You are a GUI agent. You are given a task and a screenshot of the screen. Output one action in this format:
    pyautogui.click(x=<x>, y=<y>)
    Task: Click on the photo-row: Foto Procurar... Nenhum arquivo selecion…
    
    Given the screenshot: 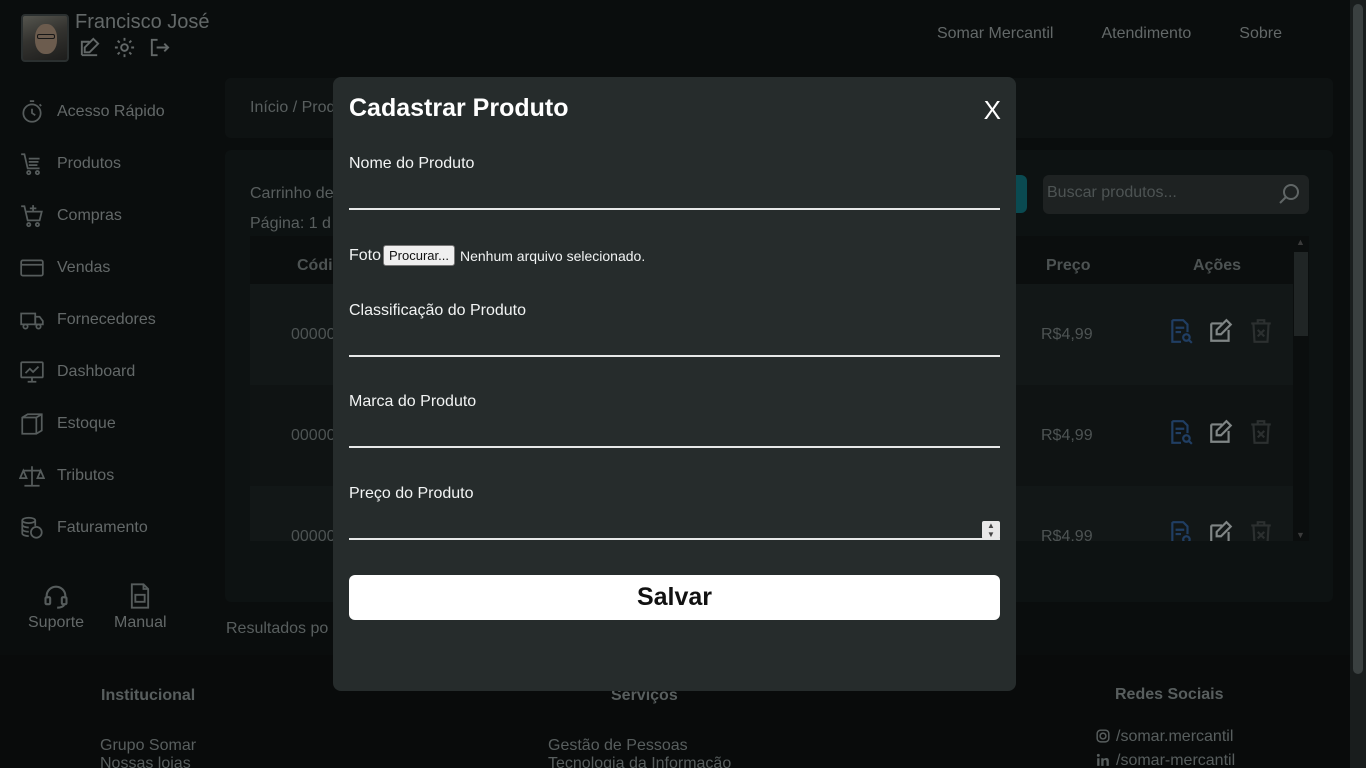 What is the action you would take?
    pyautogui.click(x=497, y=255)
    